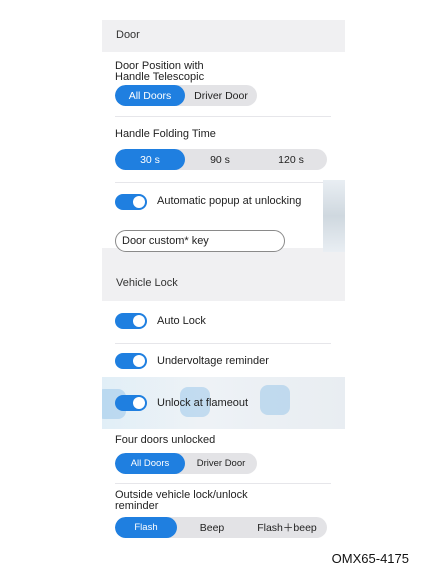  Describe the element at coordinates (181, 321) in the screenshot. I see `auto-lock-label: Auto Lock` at that location.